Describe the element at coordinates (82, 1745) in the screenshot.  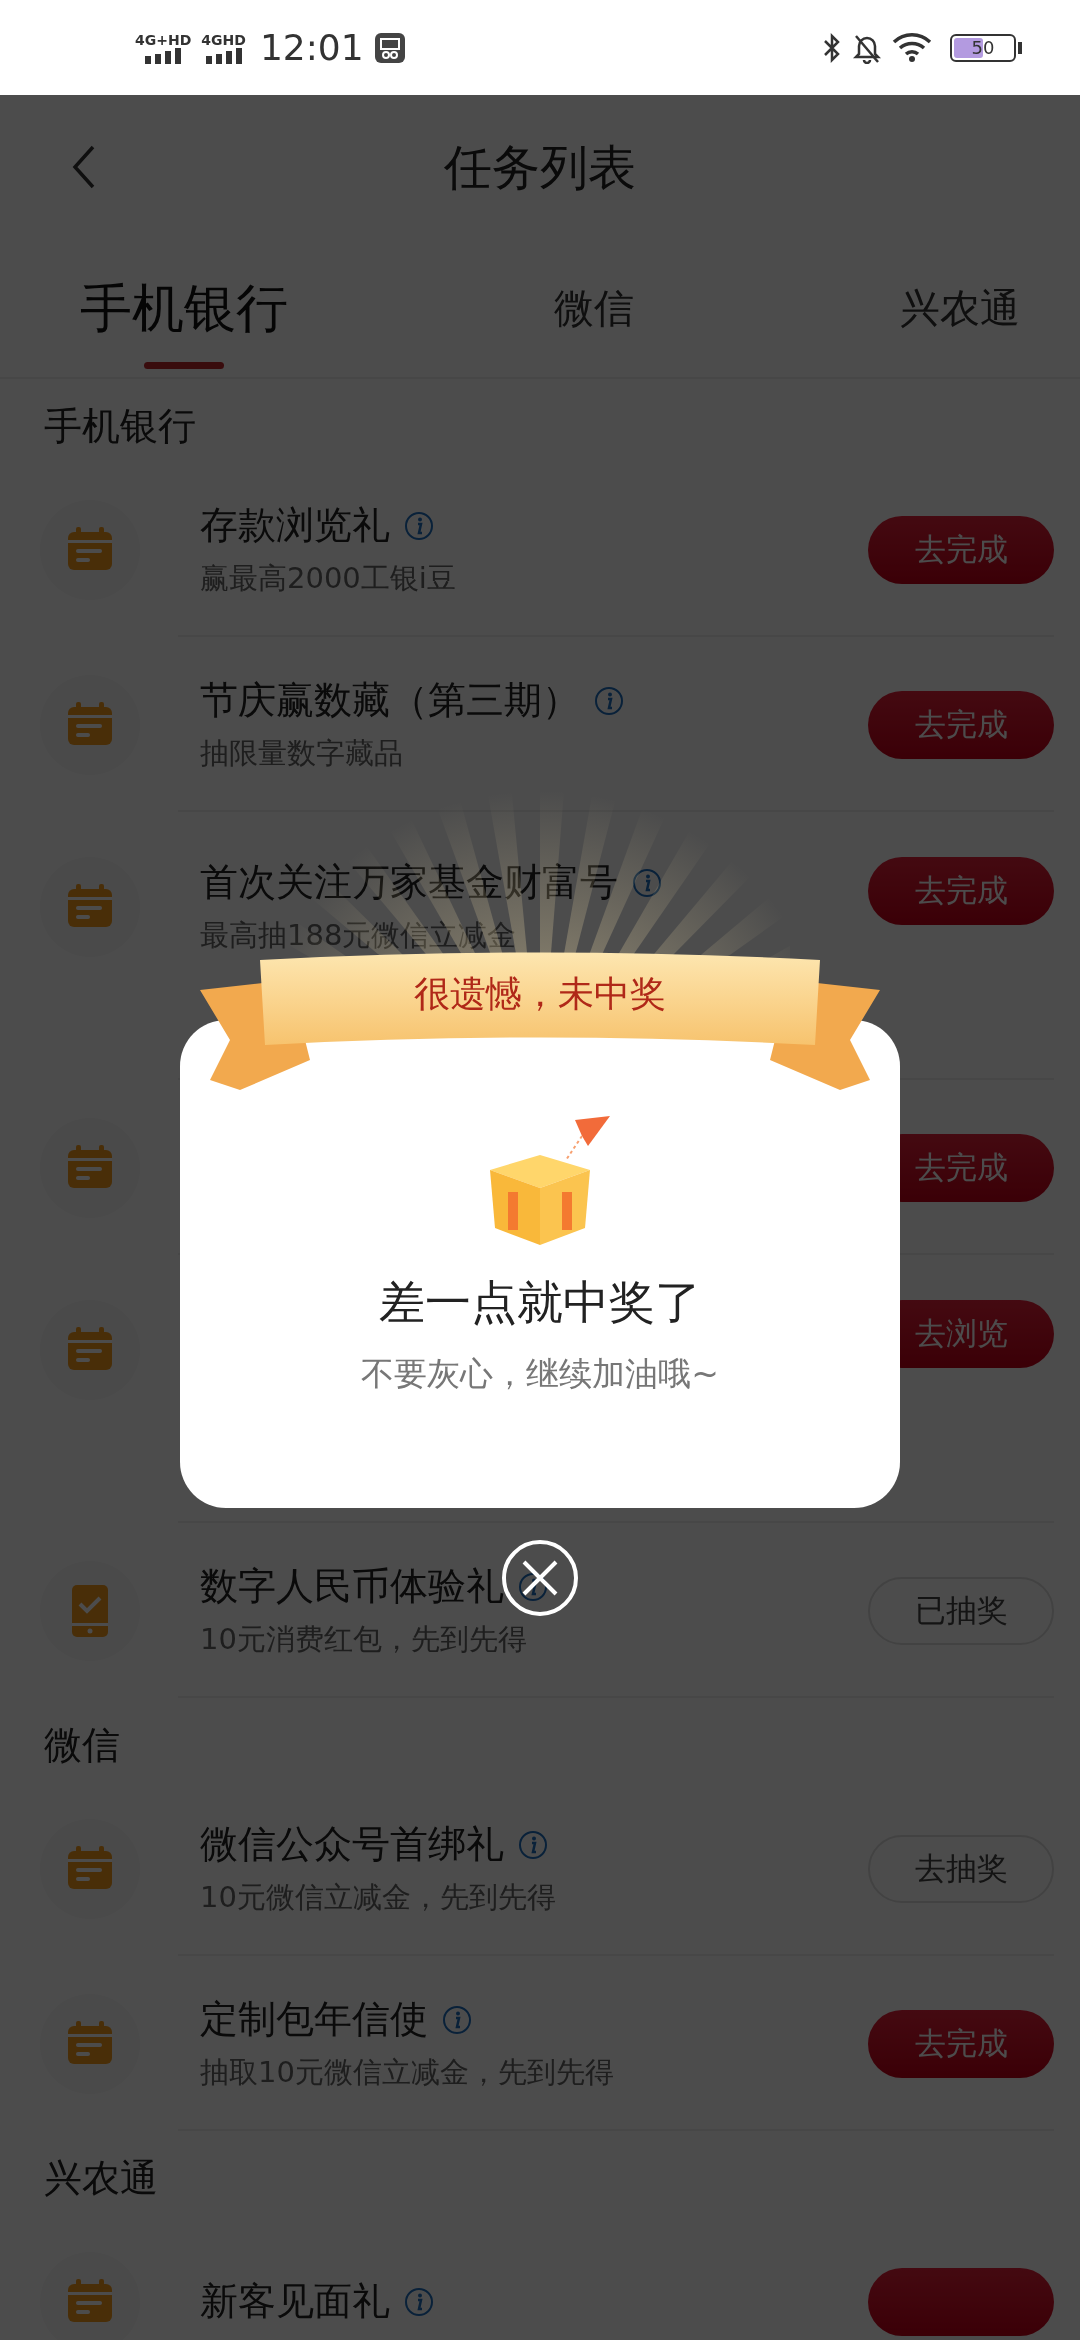
I see `section-title: 微信` at that location.